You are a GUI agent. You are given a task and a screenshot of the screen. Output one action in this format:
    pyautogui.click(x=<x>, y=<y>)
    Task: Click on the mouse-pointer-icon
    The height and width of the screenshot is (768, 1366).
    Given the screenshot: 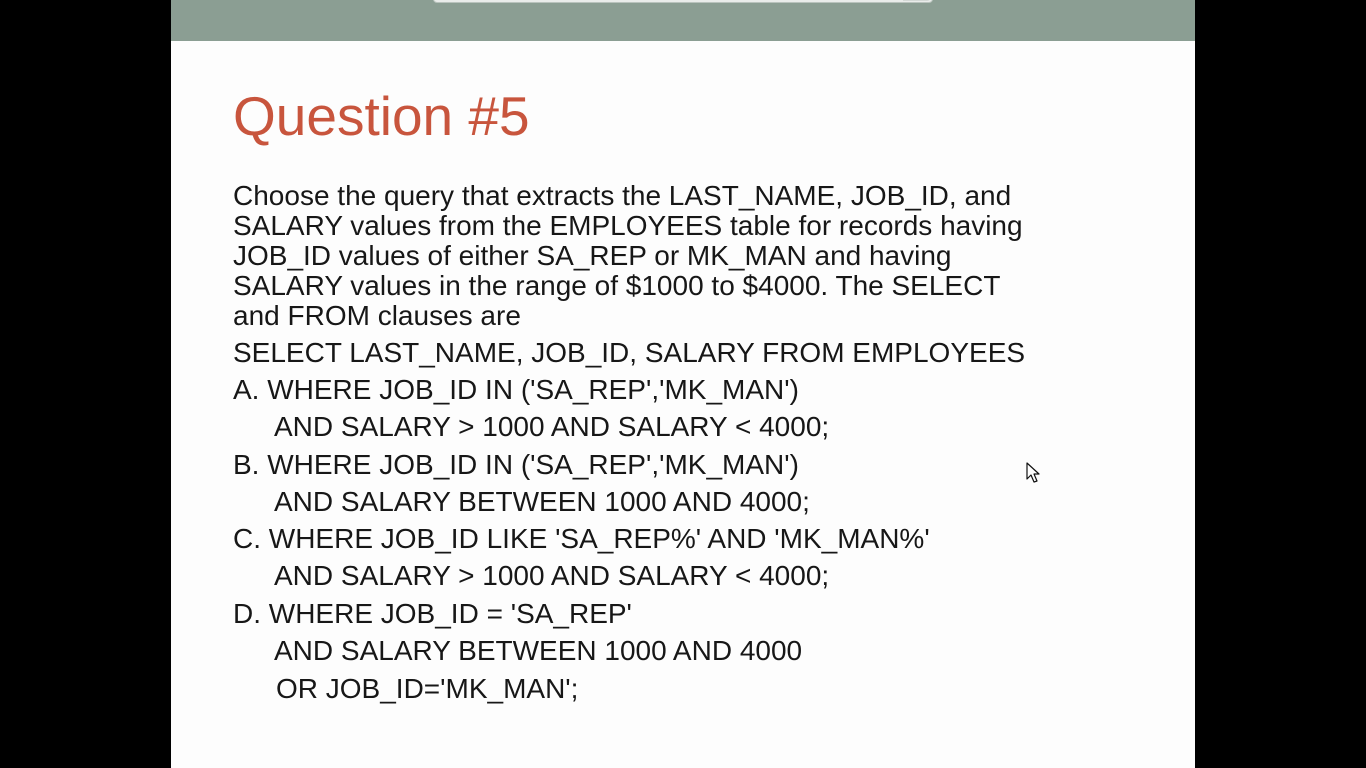 What is the action you would take?
    pyautogui.click(x=1033, y=472)
    